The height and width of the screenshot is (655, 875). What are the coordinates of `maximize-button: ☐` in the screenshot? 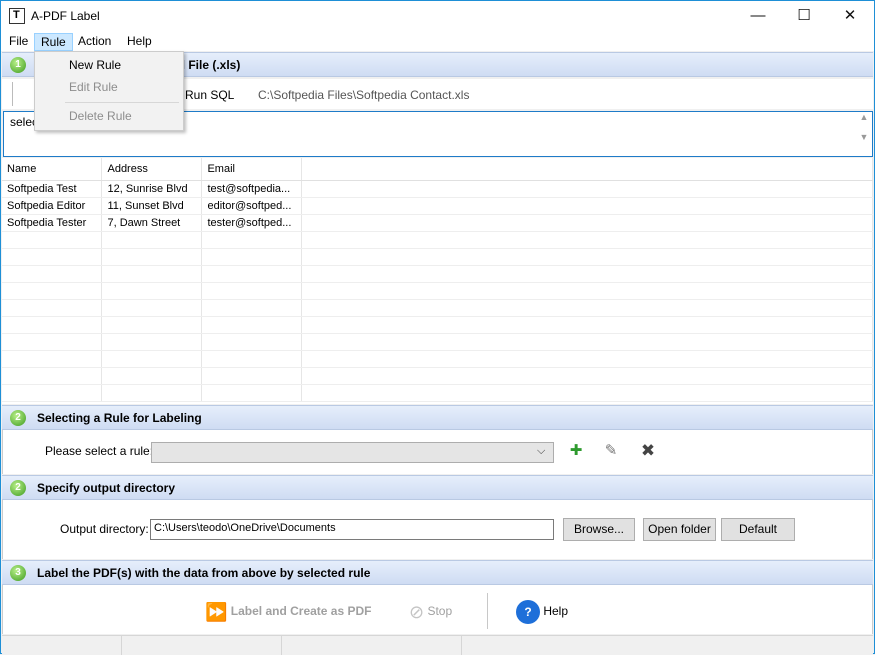 It's located at (804, 16).